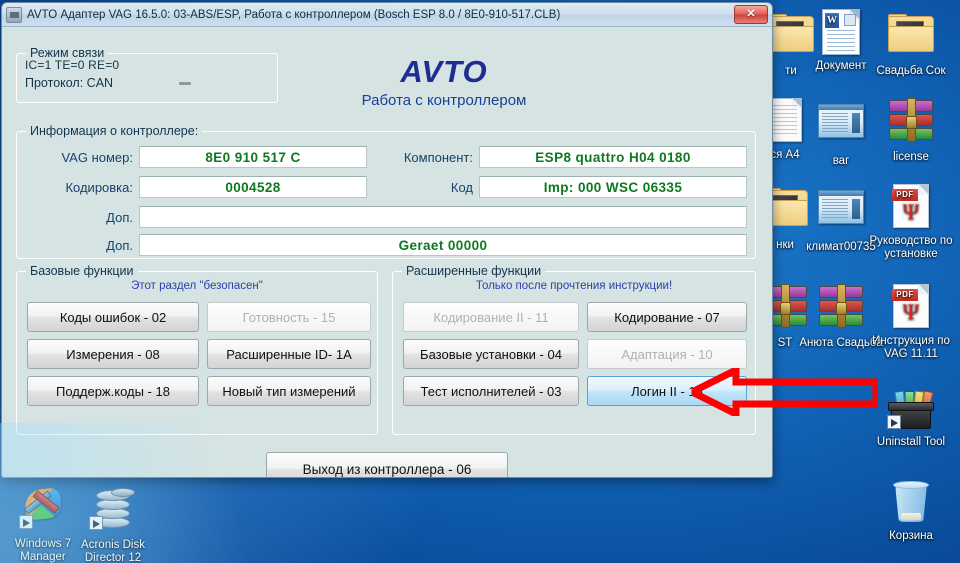  I want to click on desktop-icon-label: Uninstall Tool, so click(911, 442).